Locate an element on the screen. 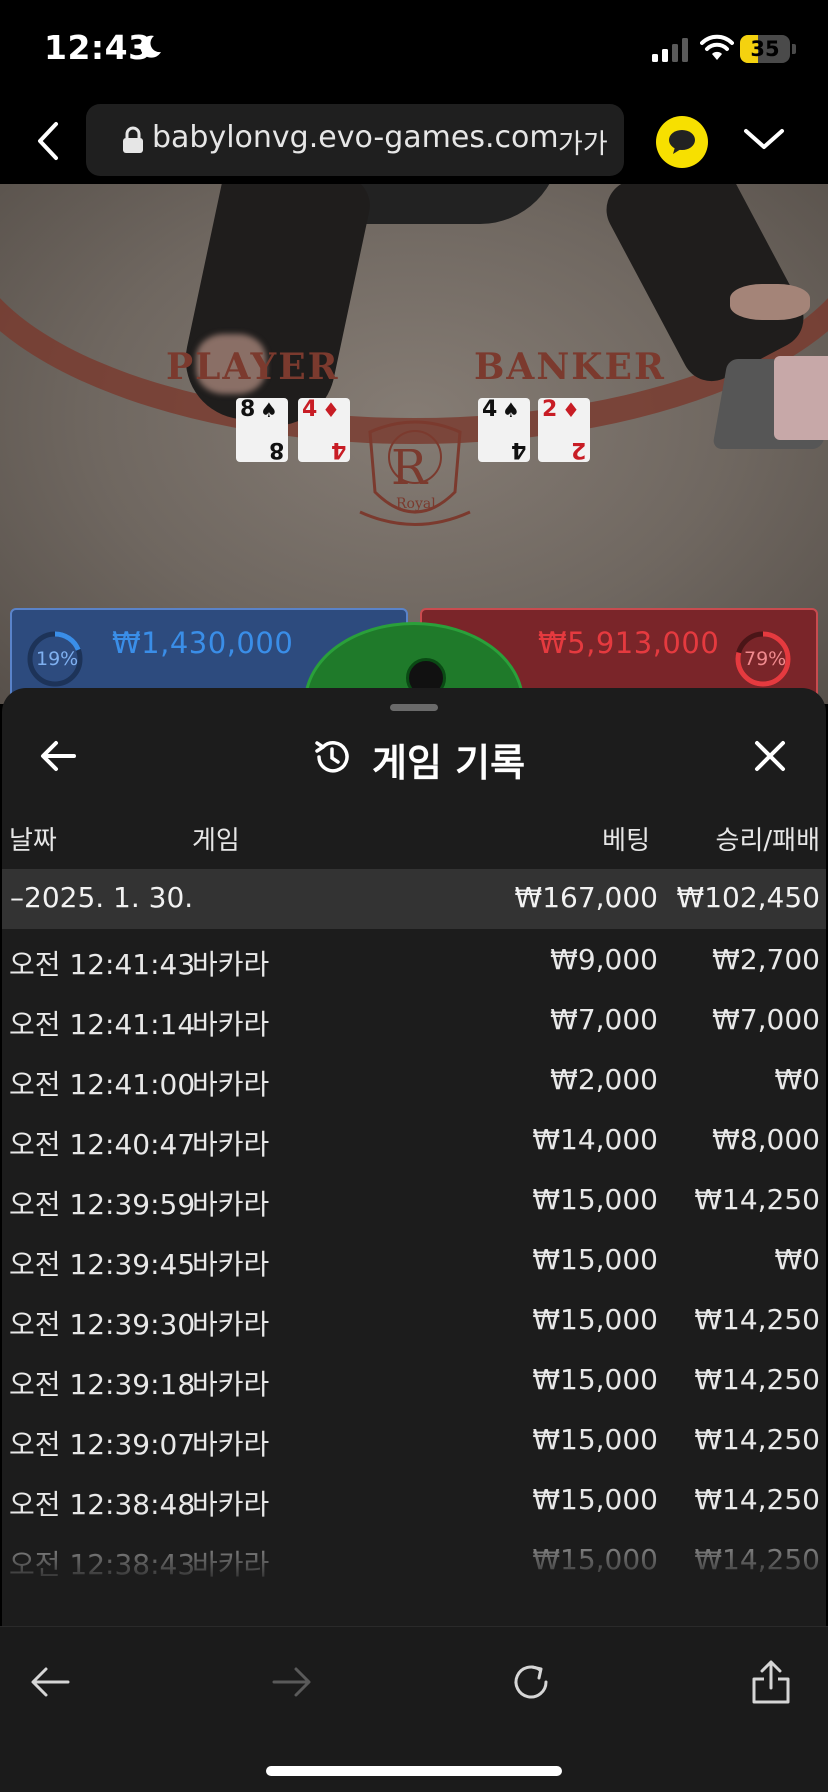  battery-icon: 35 is located at coordinates (765, 49).